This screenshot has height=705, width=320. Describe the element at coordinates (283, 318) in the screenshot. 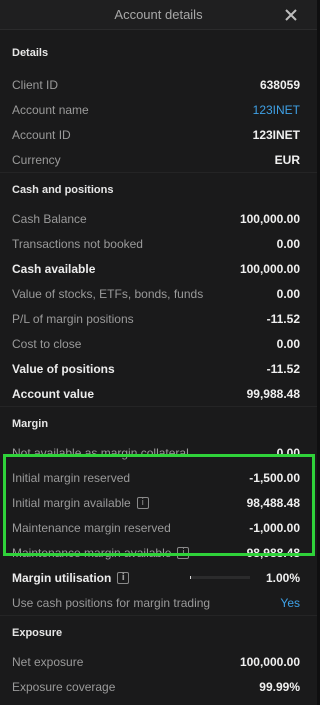

I see `pl-margin-value: -11.52` at that location.